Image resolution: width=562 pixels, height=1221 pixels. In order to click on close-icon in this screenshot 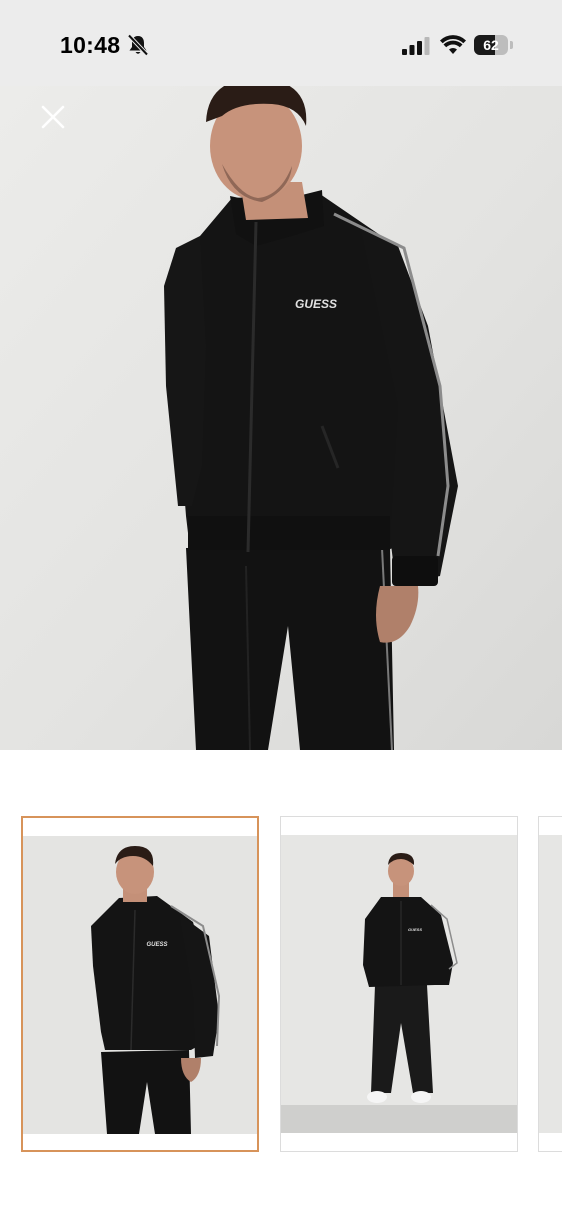, I will do `click(53, 117)`.